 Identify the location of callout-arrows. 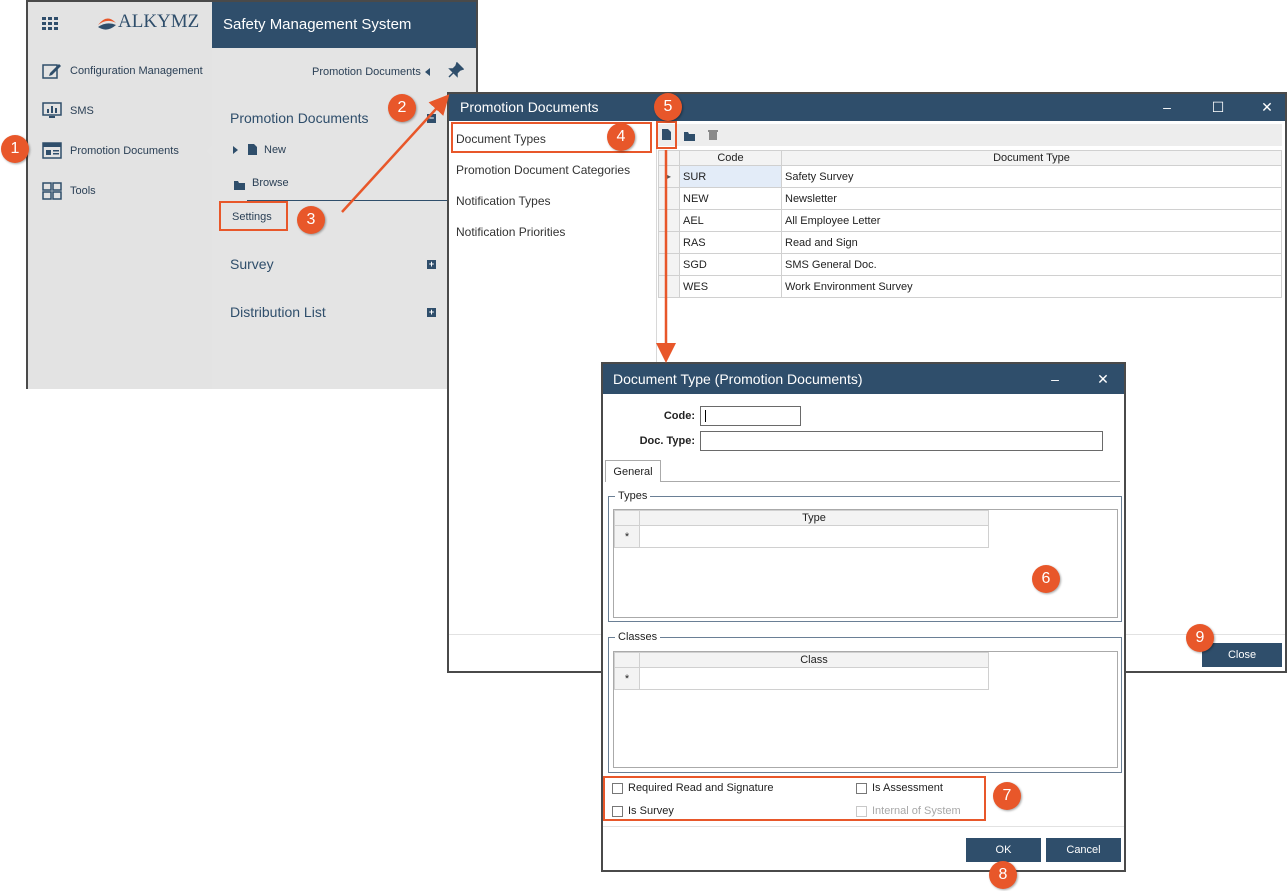
(508, 228).